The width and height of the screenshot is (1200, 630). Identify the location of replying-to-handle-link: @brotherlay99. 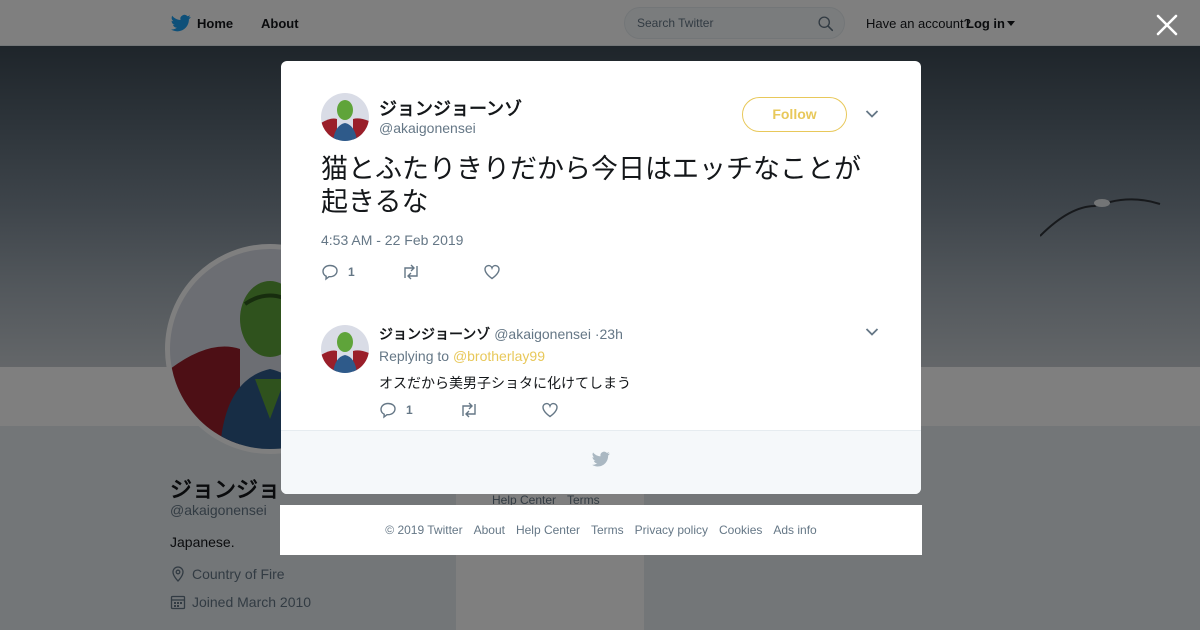
(499, 356).